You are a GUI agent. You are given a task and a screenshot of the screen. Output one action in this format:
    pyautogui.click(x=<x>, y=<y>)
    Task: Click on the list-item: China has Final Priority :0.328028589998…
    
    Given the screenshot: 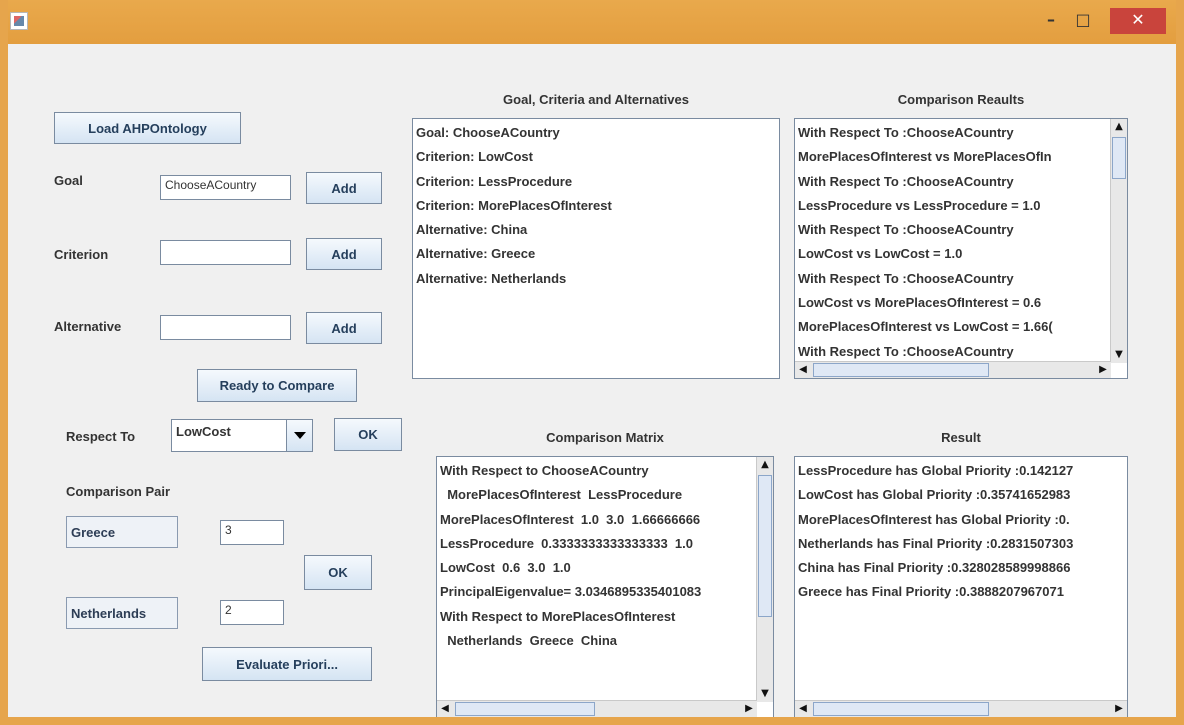 What is the action you would take?
    pyautogui.click(x=934, y=568)
    